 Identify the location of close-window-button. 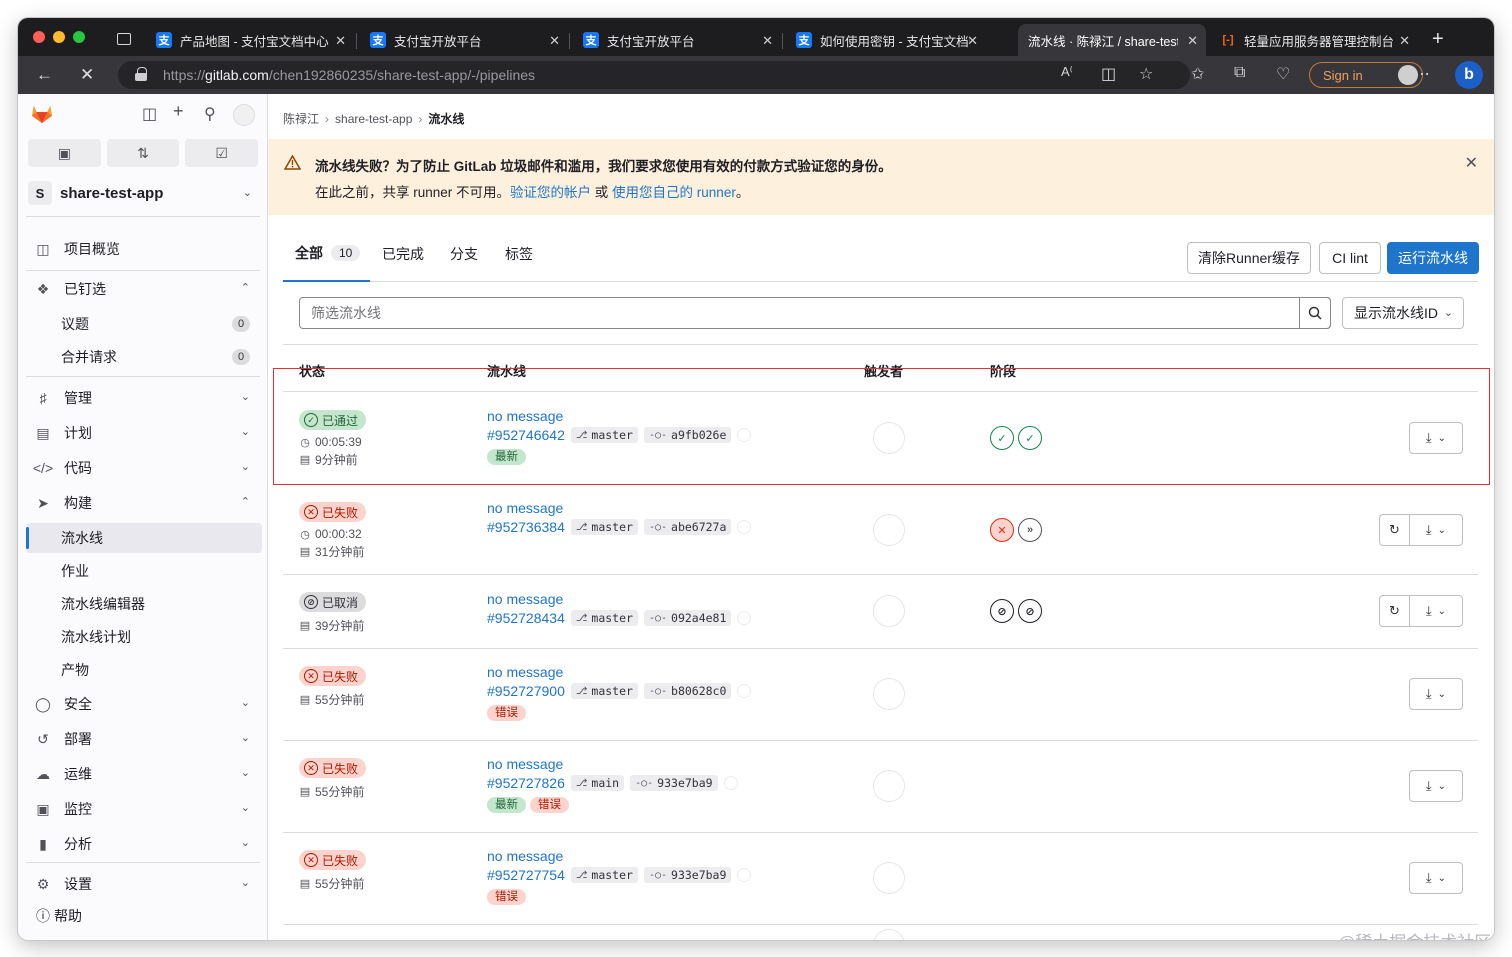
(39, 37).